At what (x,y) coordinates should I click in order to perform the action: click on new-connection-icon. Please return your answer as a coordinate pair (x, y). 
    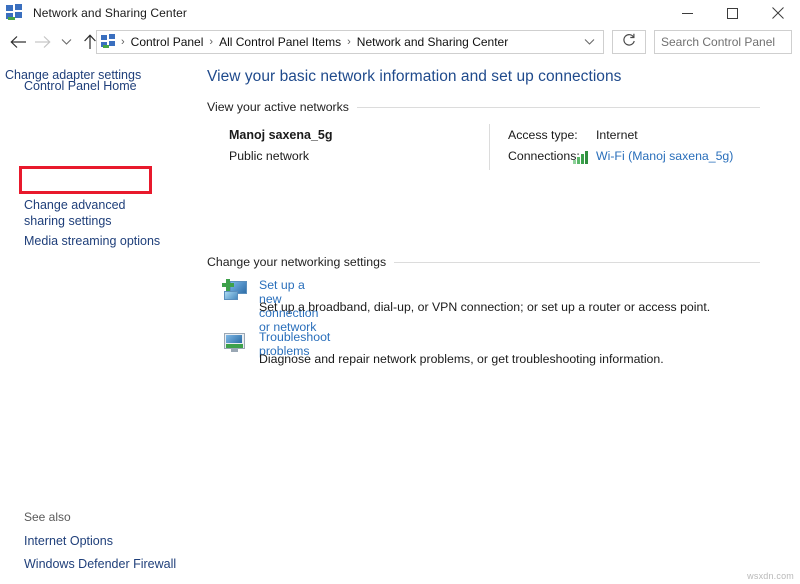
    Looking at the image, I should click on (235, 291).